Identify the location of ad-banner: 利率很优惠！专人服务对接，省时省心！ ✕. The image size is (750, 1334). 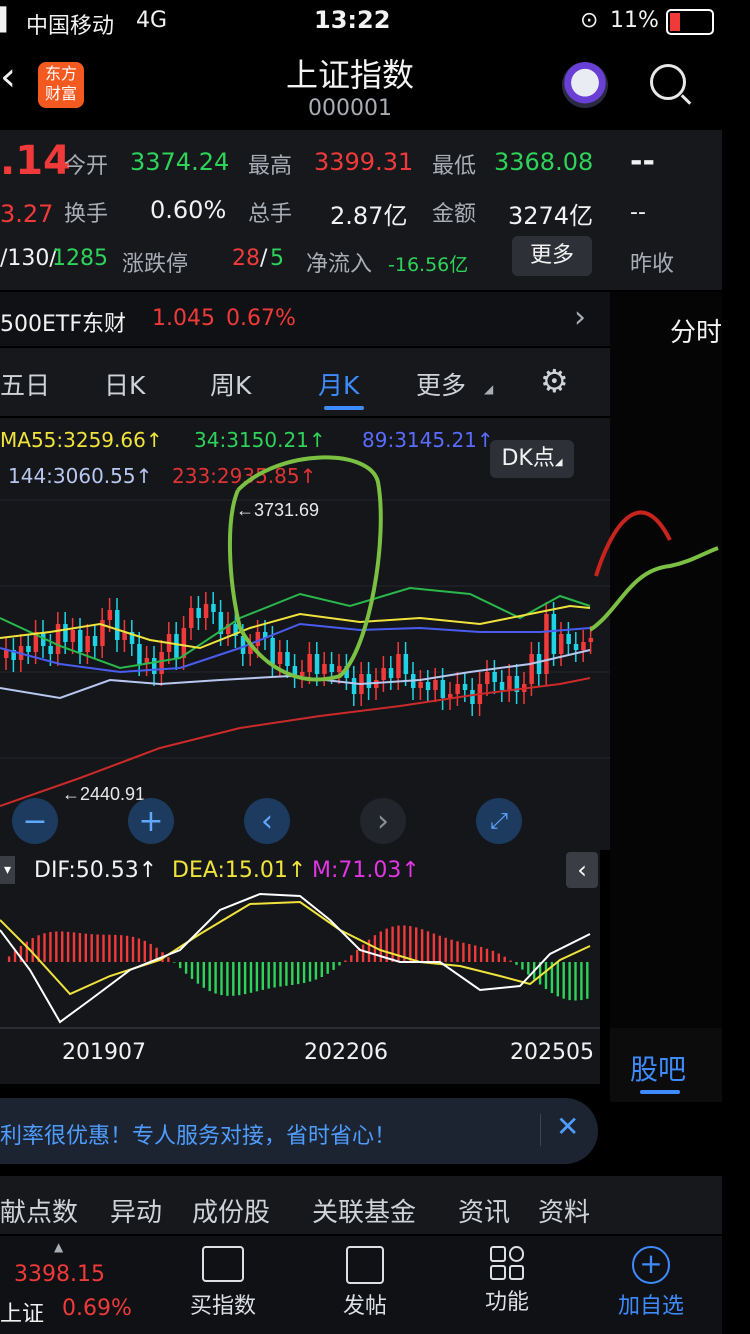
(299, 1131).